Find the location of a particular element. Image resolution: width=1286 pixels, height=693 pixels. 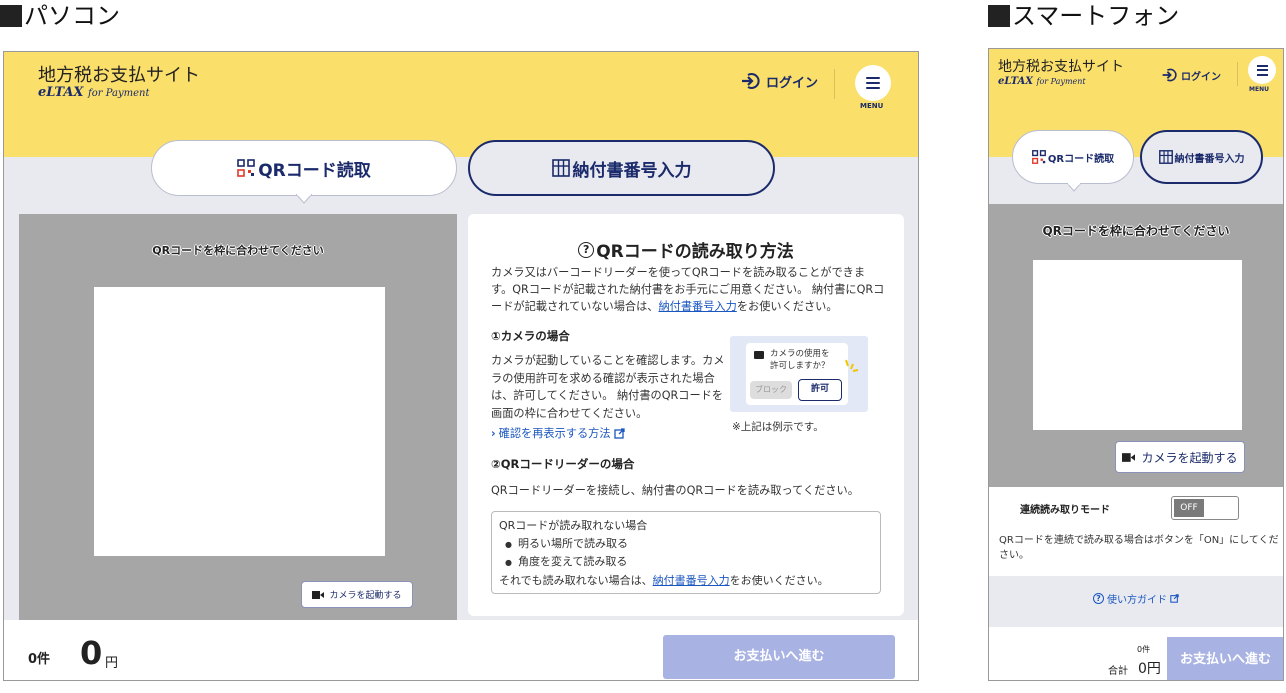

camera-heading: ①カメラの場合 is located at coordinates (530, 336).